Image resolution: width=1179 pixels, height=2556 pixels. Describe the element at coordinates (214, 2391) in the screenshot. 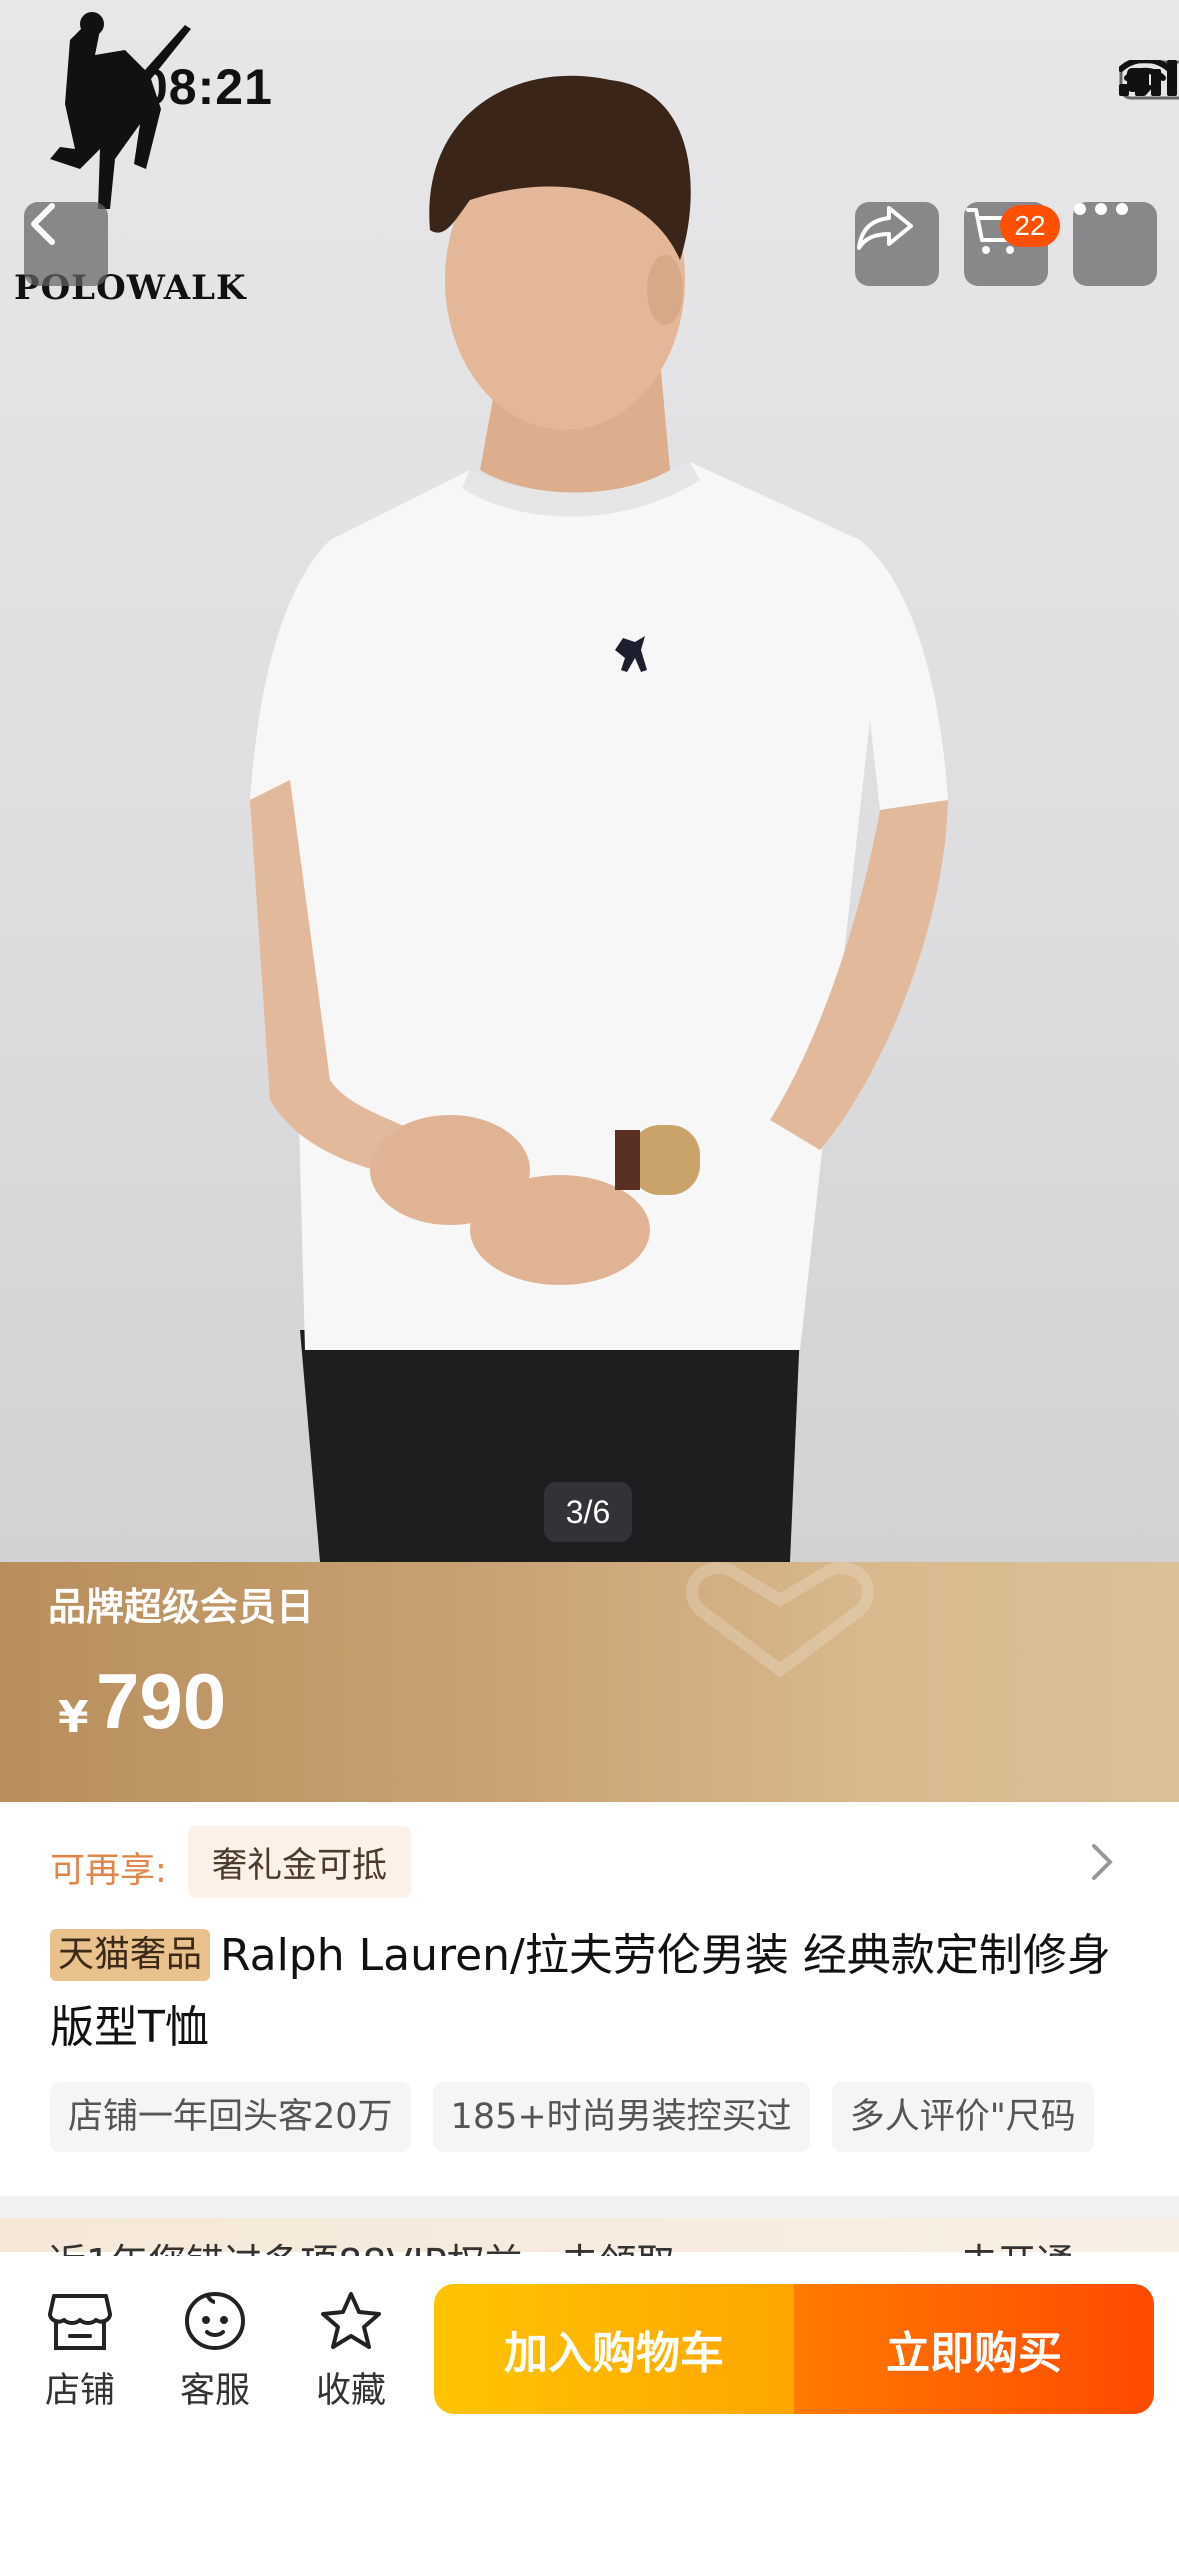

I see `service-label: 客服` at that location.